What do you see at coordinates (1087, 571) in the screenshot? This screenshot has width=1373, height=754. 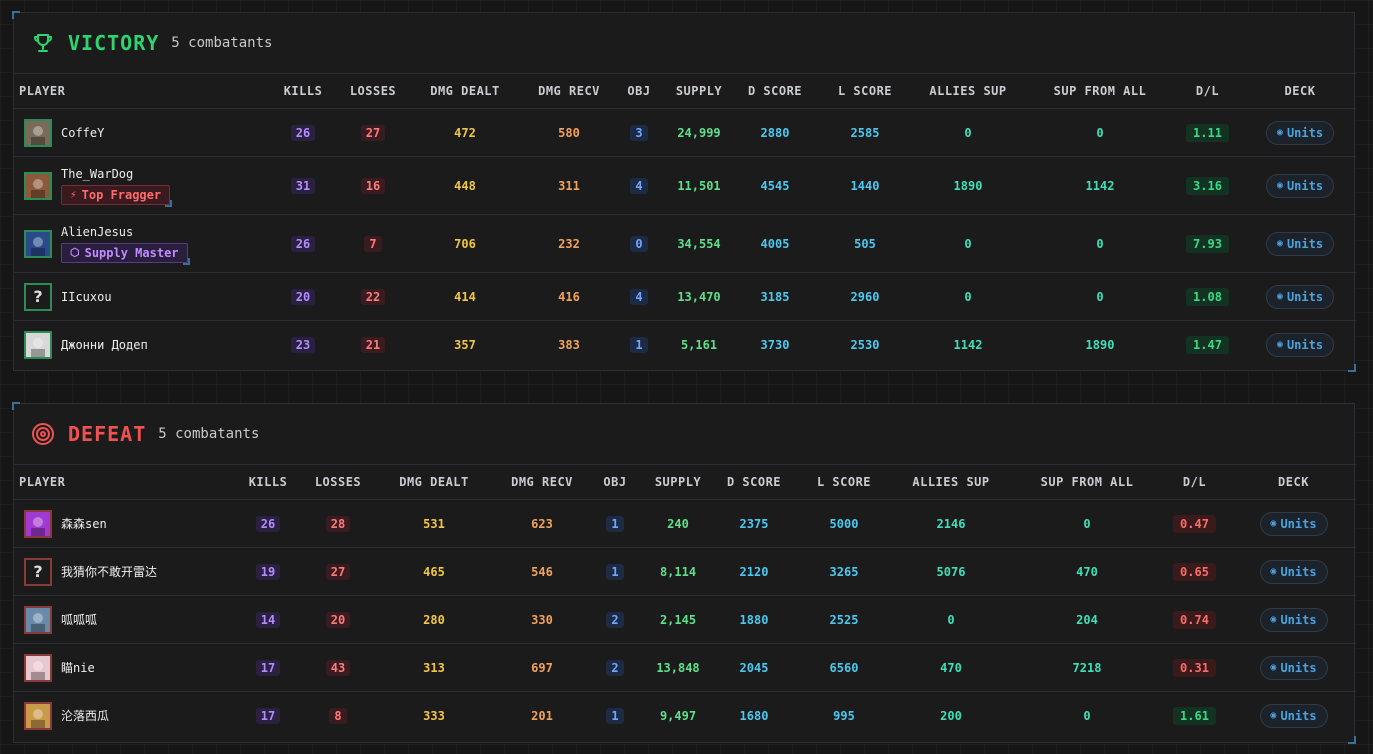 I see `sup-from-all-value: 470` at bounding box center [1087, 571].